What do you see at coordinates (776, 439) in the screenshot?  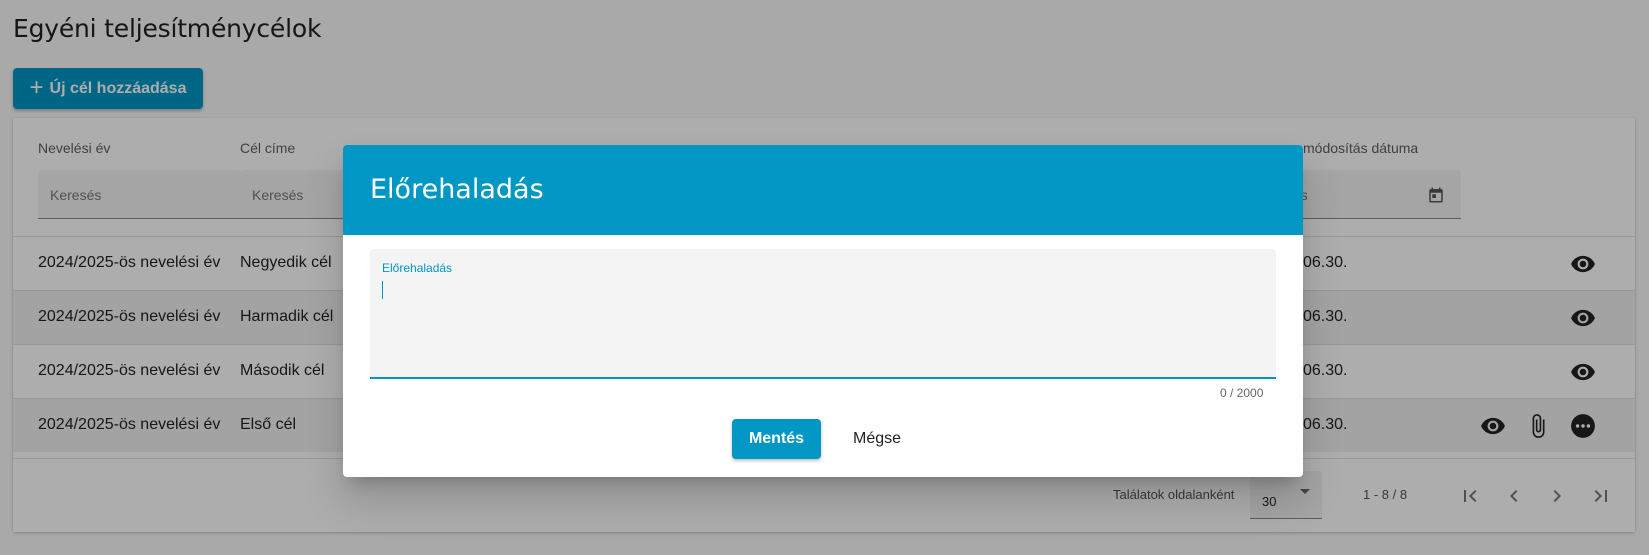 I see `save-button: Mentés` at bounding box center [776, 439].